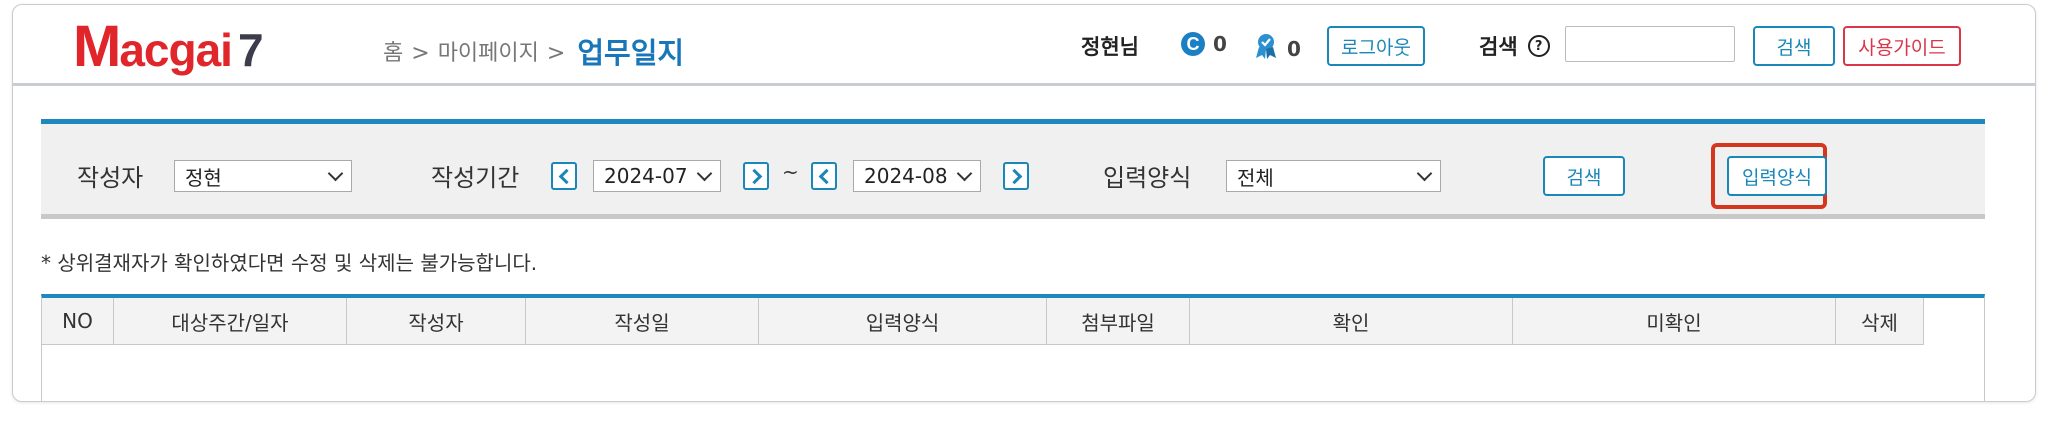  I want to click on column-header: 확인, so click(1351, 321).